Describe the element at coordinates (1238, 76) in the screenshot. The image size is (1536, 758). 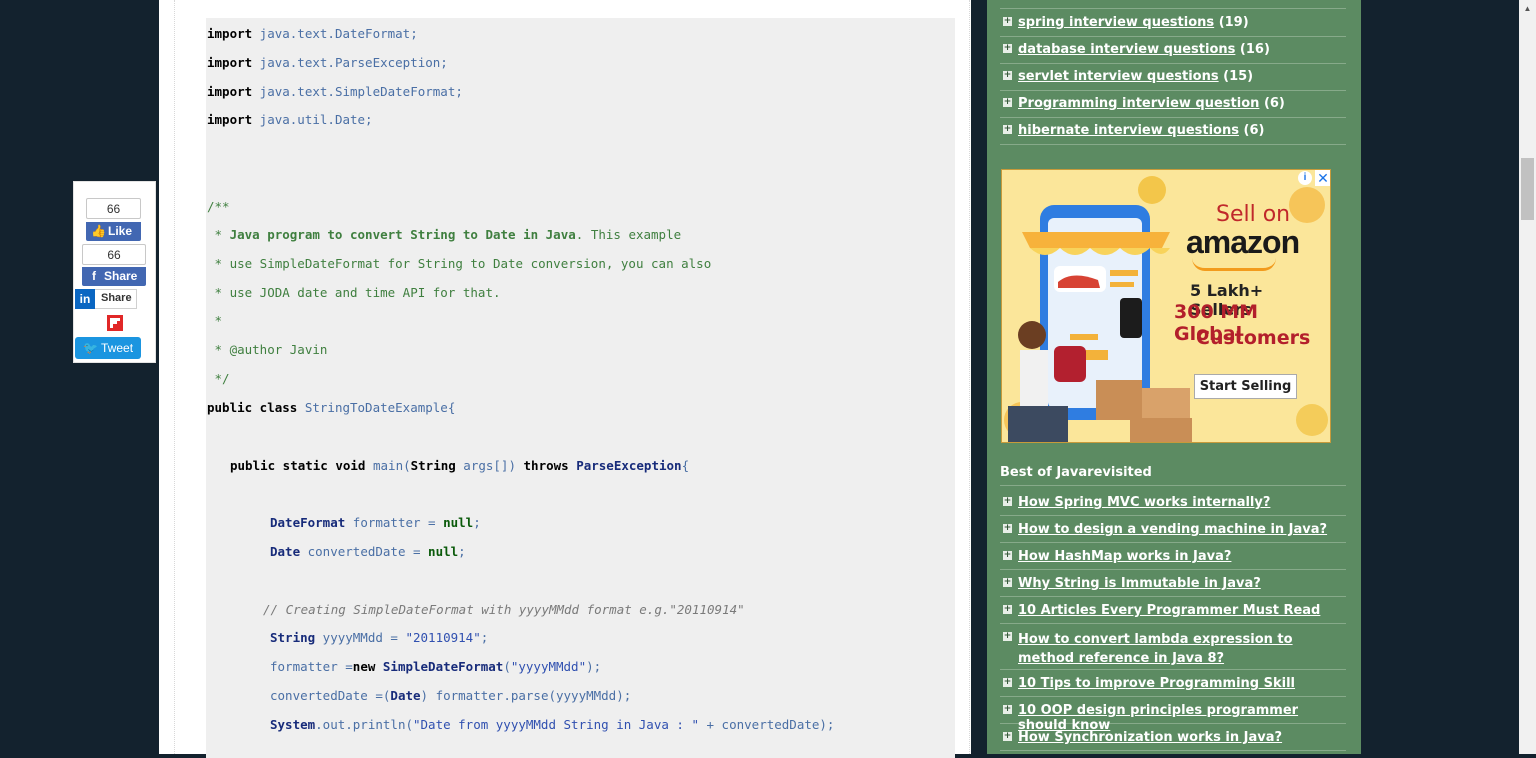
I see `category-count: (15)` at that location.